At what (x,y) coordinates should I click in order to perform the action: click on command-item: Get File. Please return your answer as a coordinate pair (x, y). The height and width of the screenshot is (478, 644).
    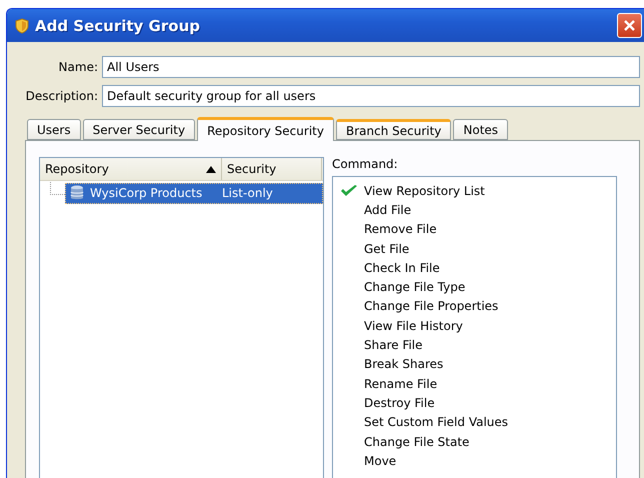
    Looking at the image, I should click on (375, 248).